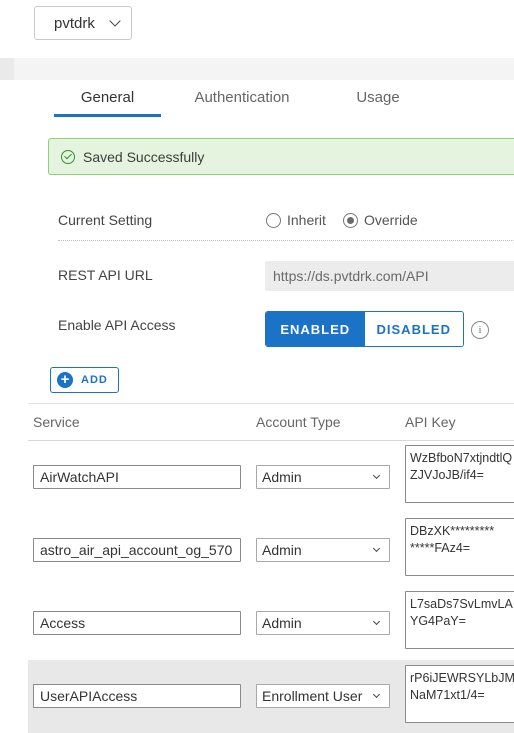 Image resolution: width=514 pixels, height=733 pixels. I want to click on section-divider, so click(257, 69).